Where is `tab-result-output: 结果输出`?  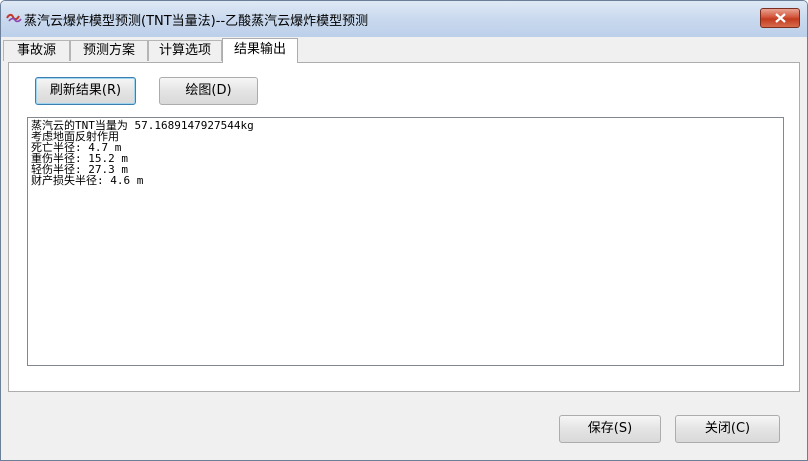
tab-result-output: 结果输出 is located at coordinates (260, 50).